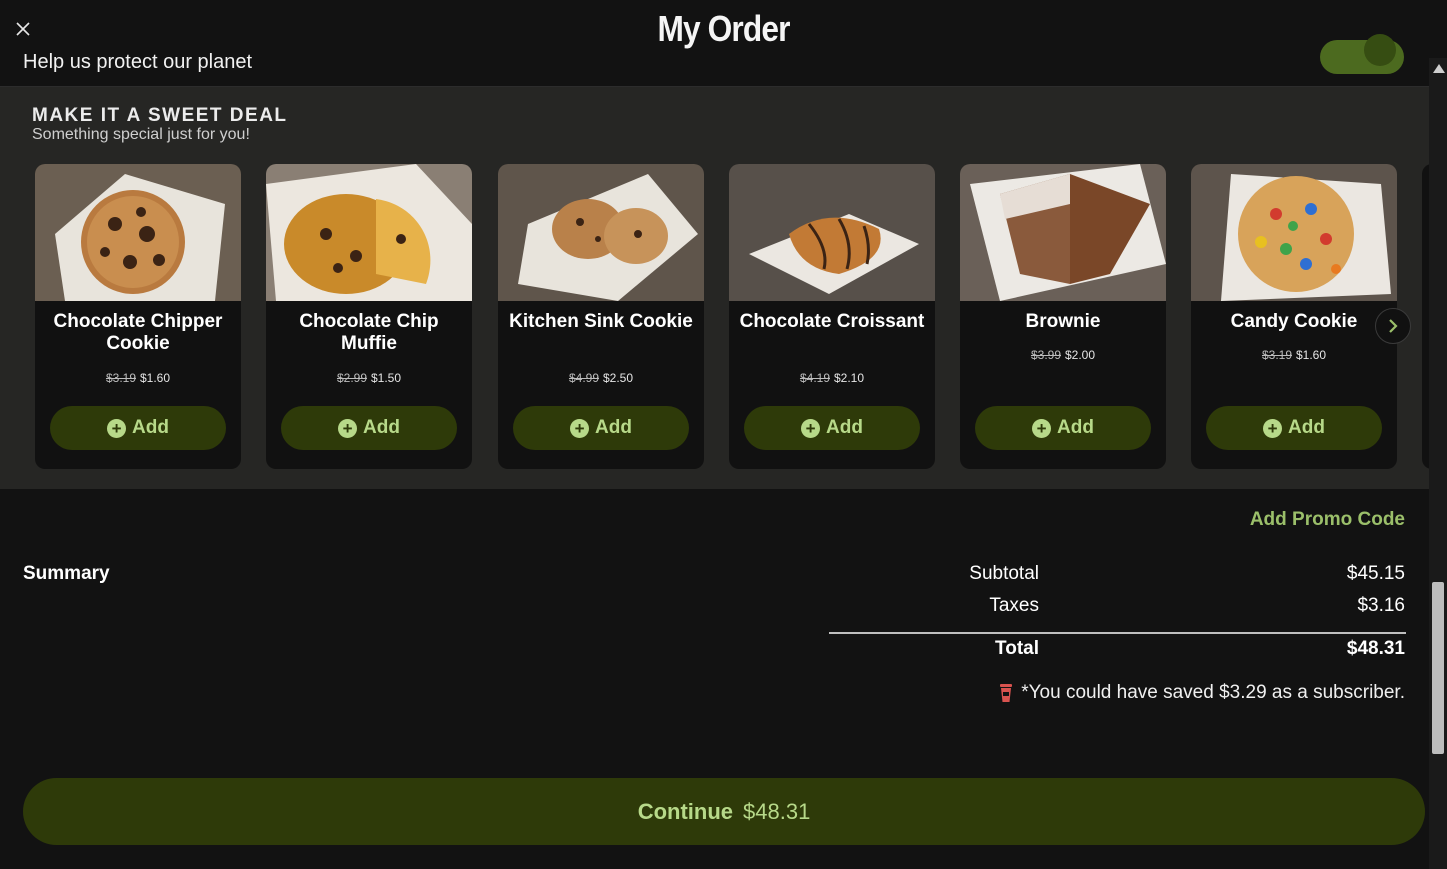  I want to click on subtotal-value: $45.15, so click(1375, 573).